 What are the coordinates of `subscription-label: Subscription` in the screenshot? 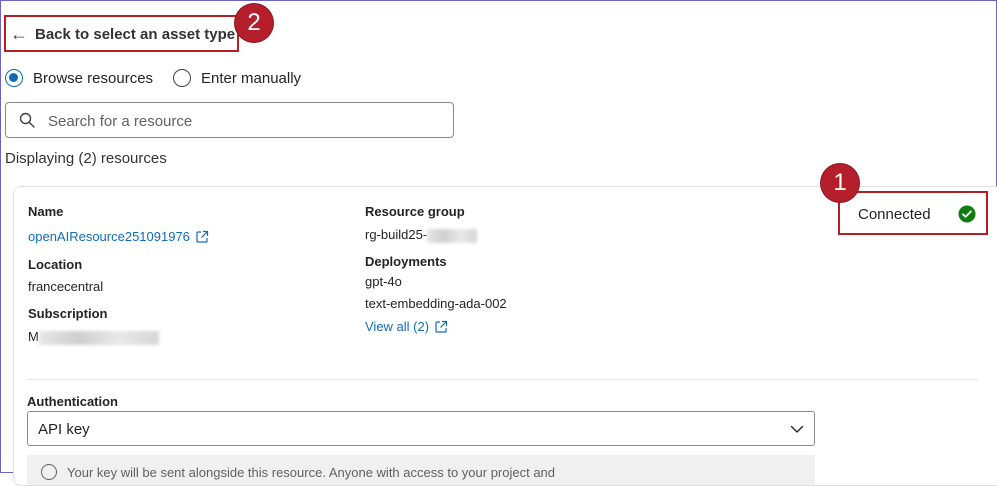 It's located at (68, 313).